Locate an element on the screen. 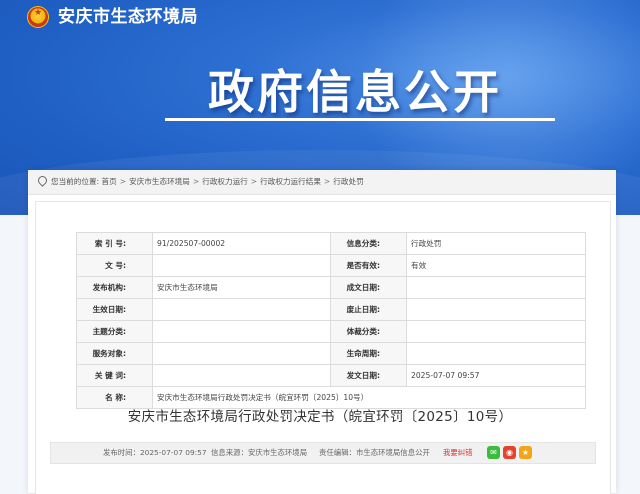 The height and width of the screenshot is (494, 640). publisher-label: 发布机构: is located at coordinates (114, 287).